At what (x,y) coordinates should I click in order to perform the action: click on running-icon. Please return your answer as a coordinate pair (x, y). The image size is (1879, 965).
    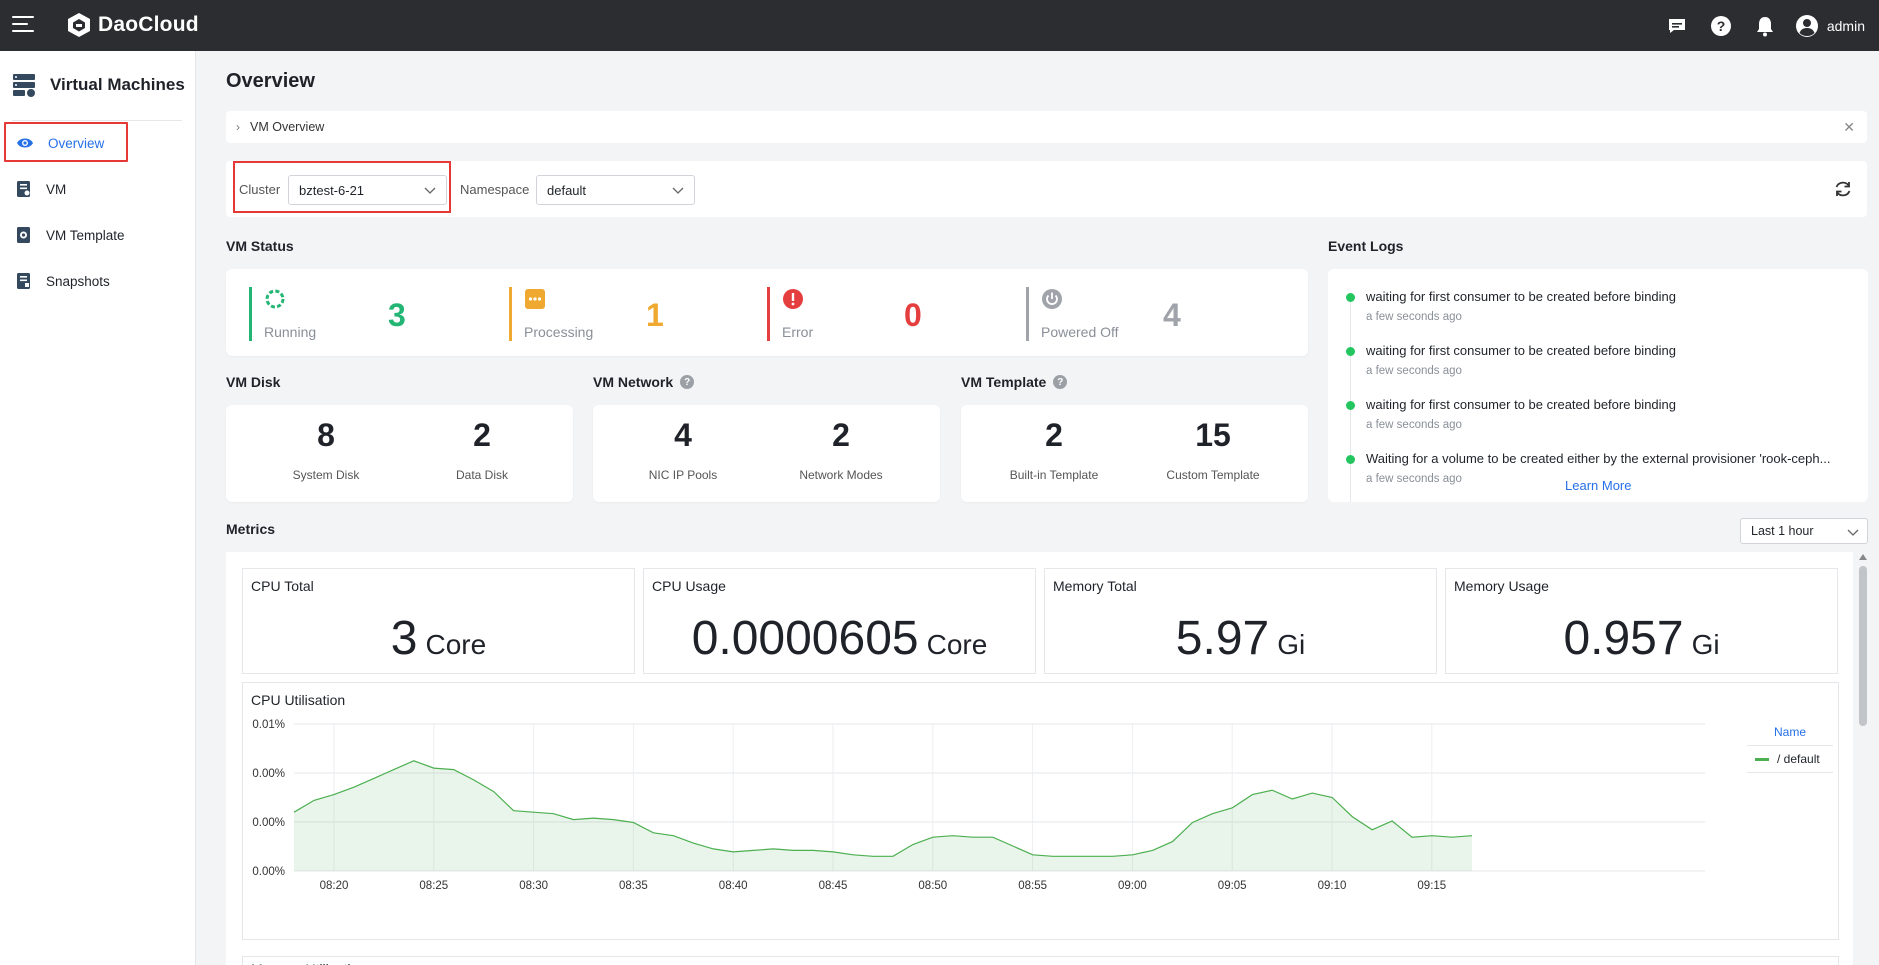
    Looking at the image, I should click on (275, 299).